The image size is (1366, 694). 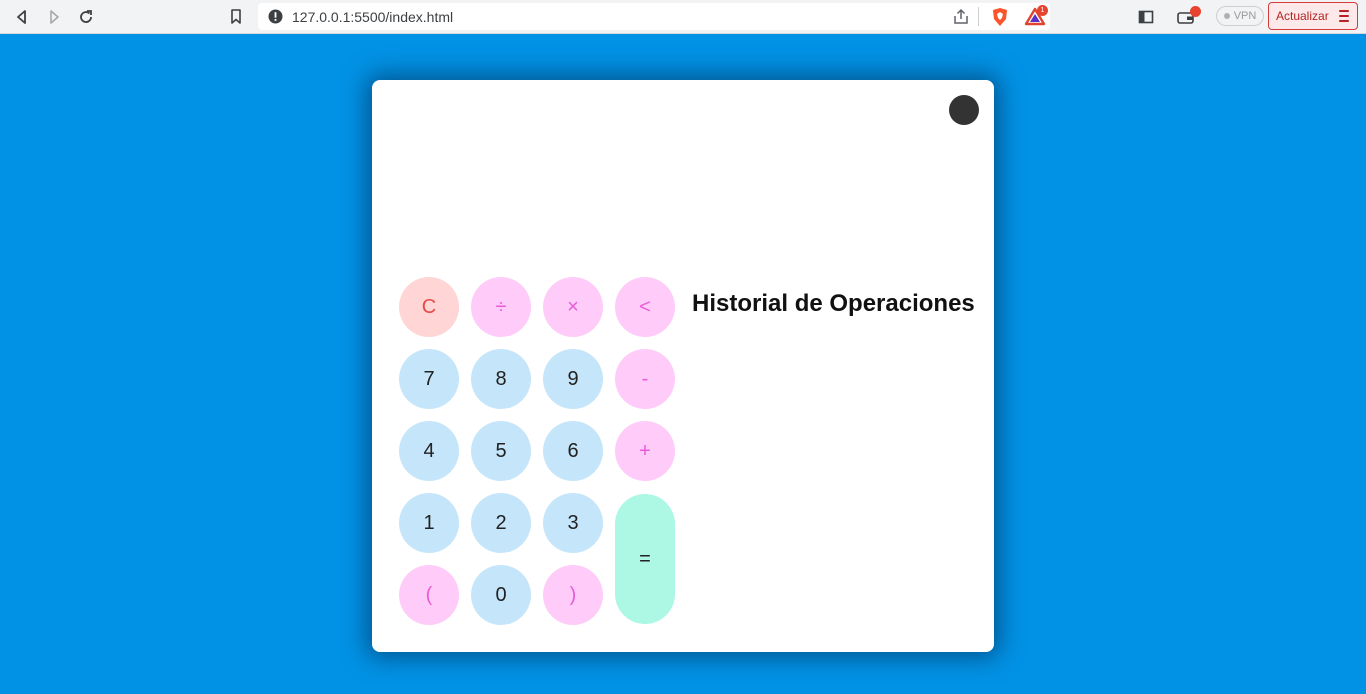 What do you see at coordinates (1245, 16) in the screenshot?
I see `vpn-label: VPN` at bounding box center [1245, 16].